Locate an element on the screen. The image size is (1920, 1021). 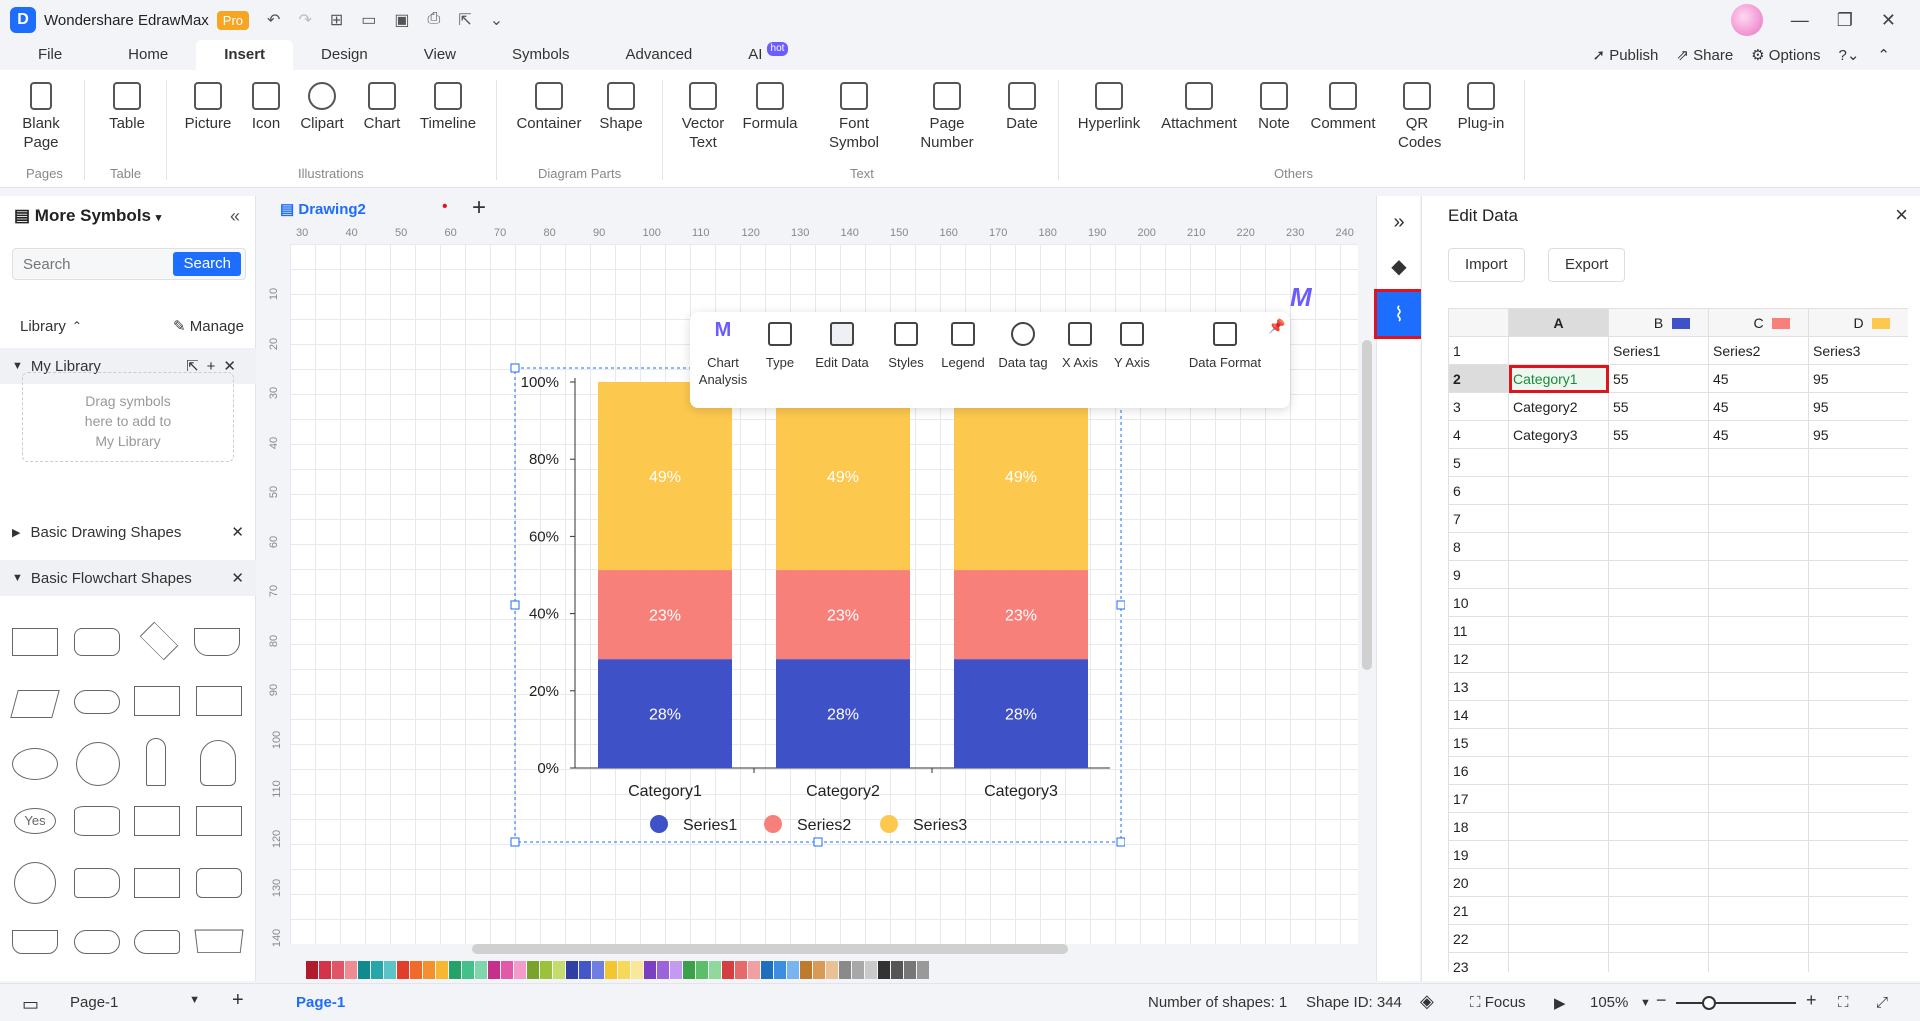
expand-panel-icon: » is located at coordinates (1399, 222).